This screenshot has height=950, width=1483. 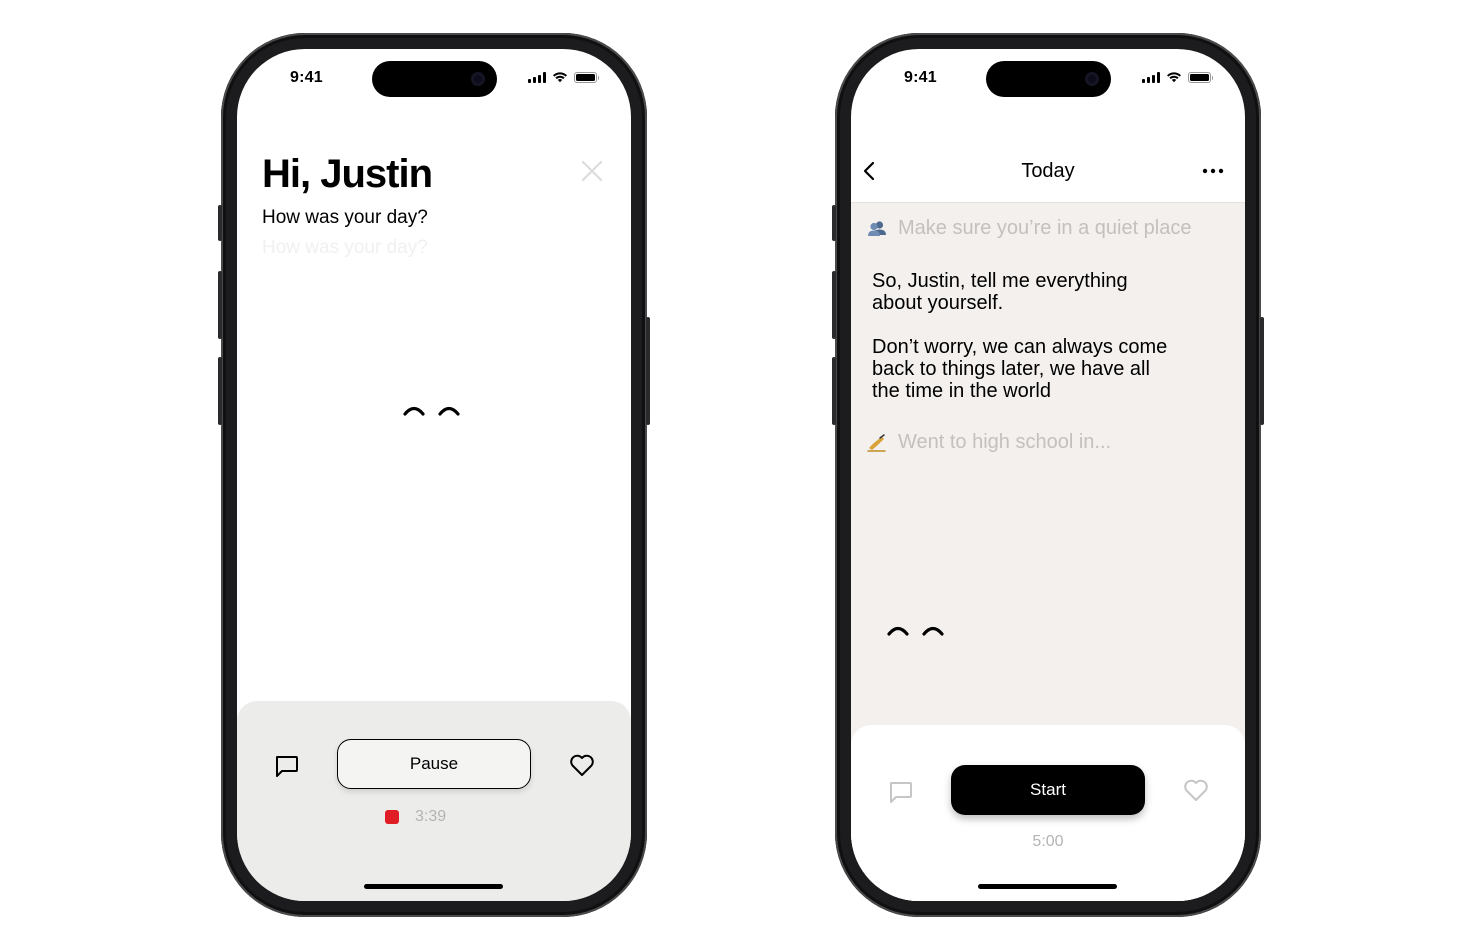 What do you see at coordinates (592, 171) in the screenshot?
I see `close-icon` at bounding box center [592, 171].